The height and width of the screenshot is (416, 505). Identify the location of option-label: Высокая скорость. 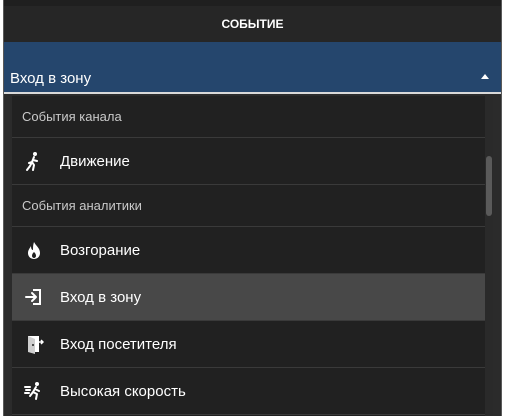
(123, 391).